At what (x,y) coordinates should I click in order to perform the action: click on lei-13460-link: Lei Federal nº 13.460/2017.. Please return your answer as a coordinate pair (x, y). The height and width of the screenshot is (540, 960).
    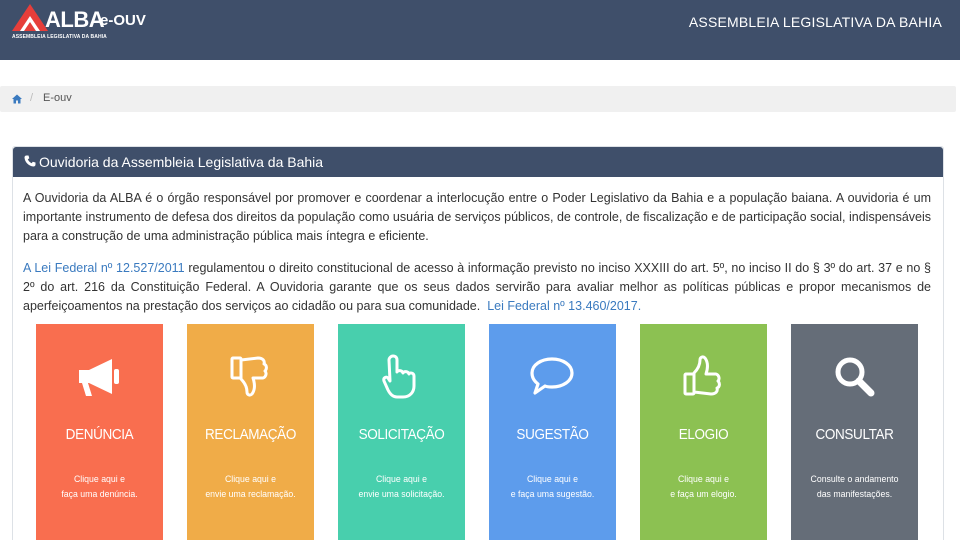
    Looking at the image, I should click on (564, 306).